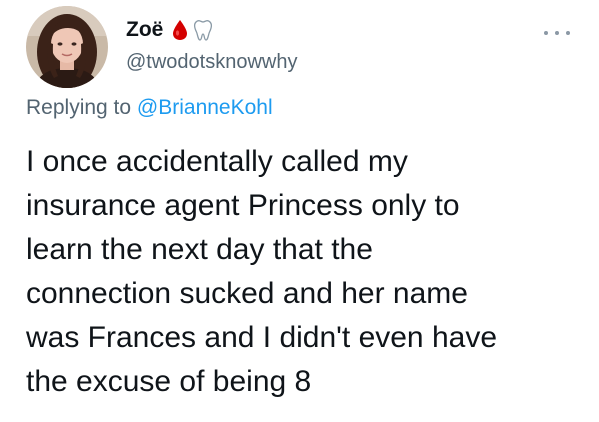 The height and width of the screenshot is (422, 599). I want to click on more-horizontal-icon, so click(557, 33).